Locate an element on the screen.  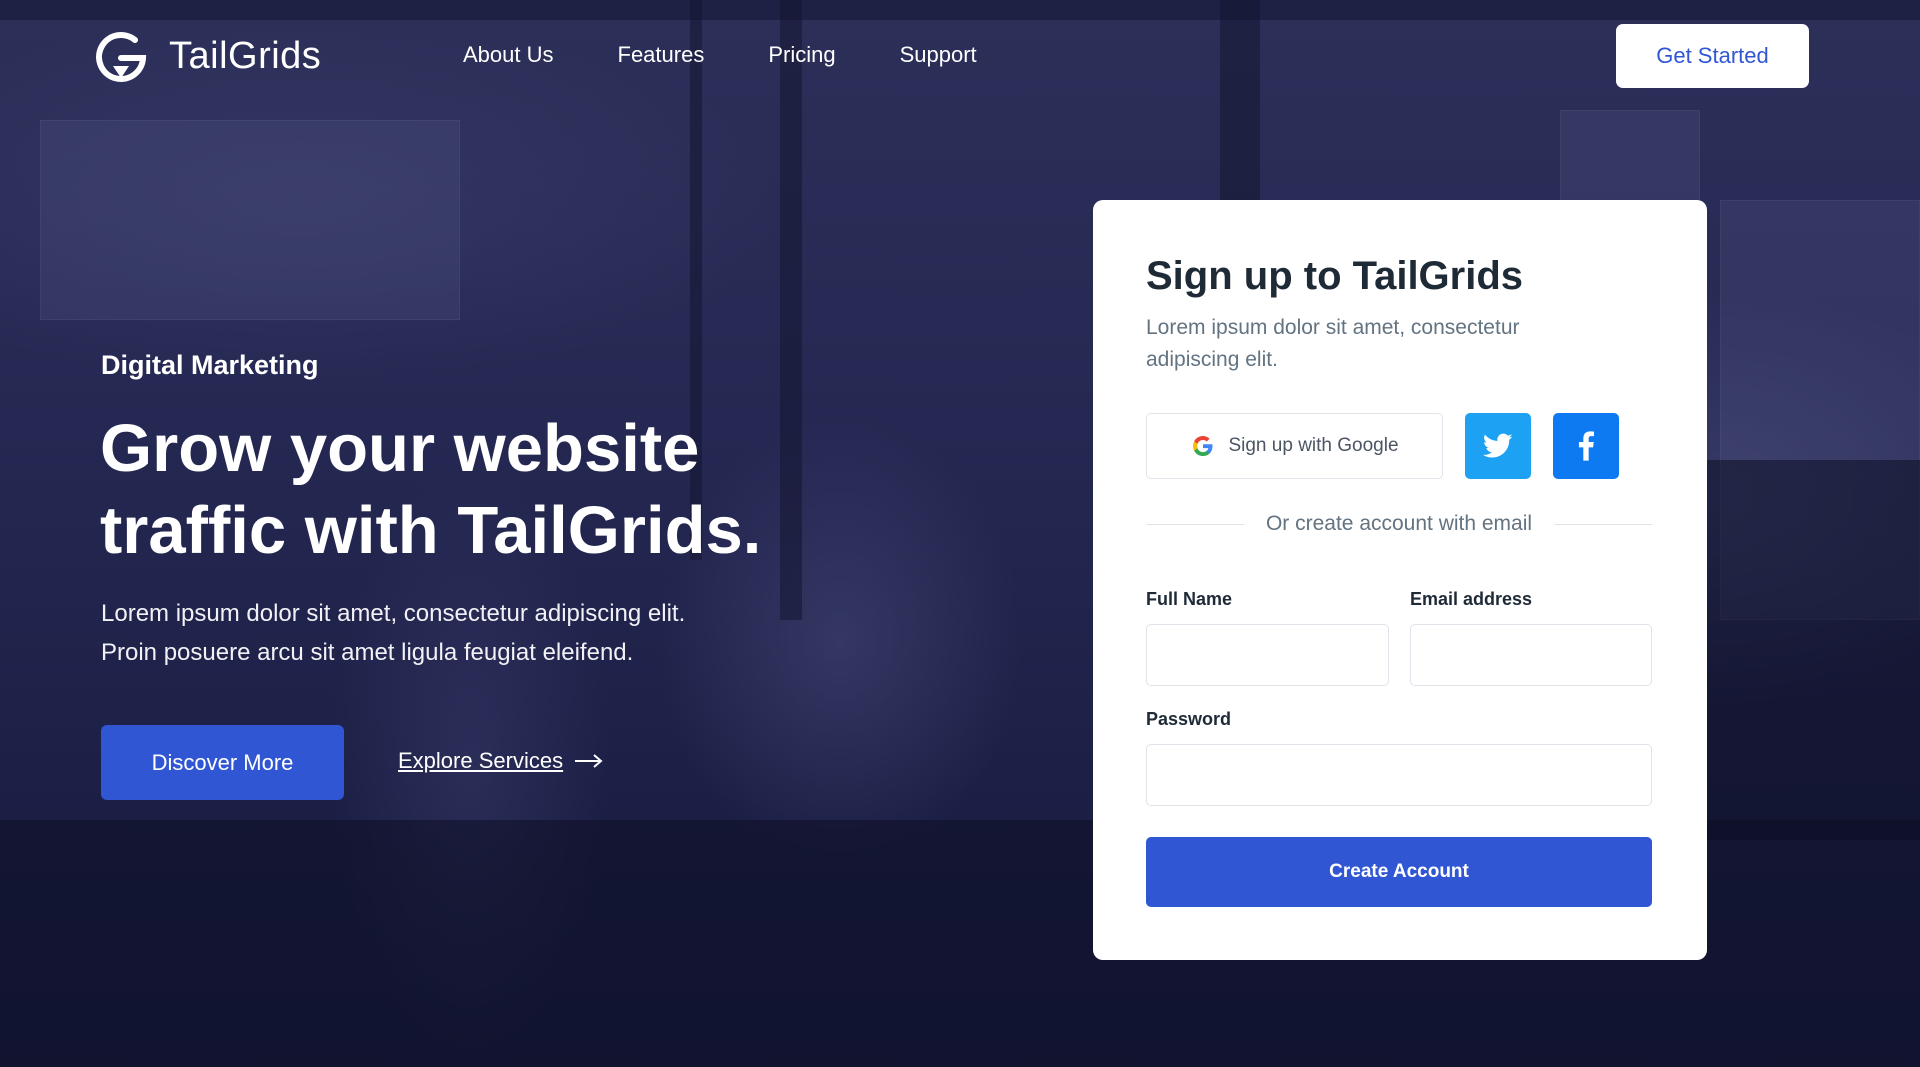
main-nav: About Us Features Pricing Support is located at coordinates (720, 55).